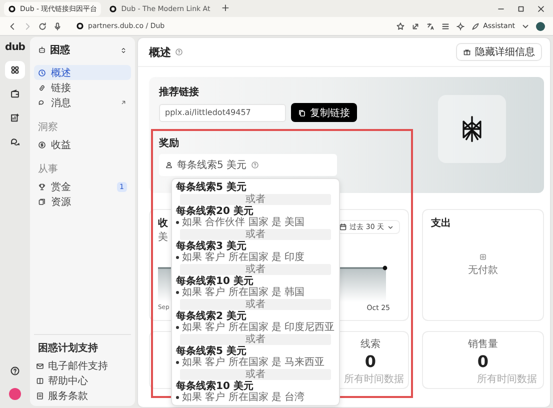  Describe the element at coordinates (42, 50) in the screenshot. I see `robot-icon` at that location.